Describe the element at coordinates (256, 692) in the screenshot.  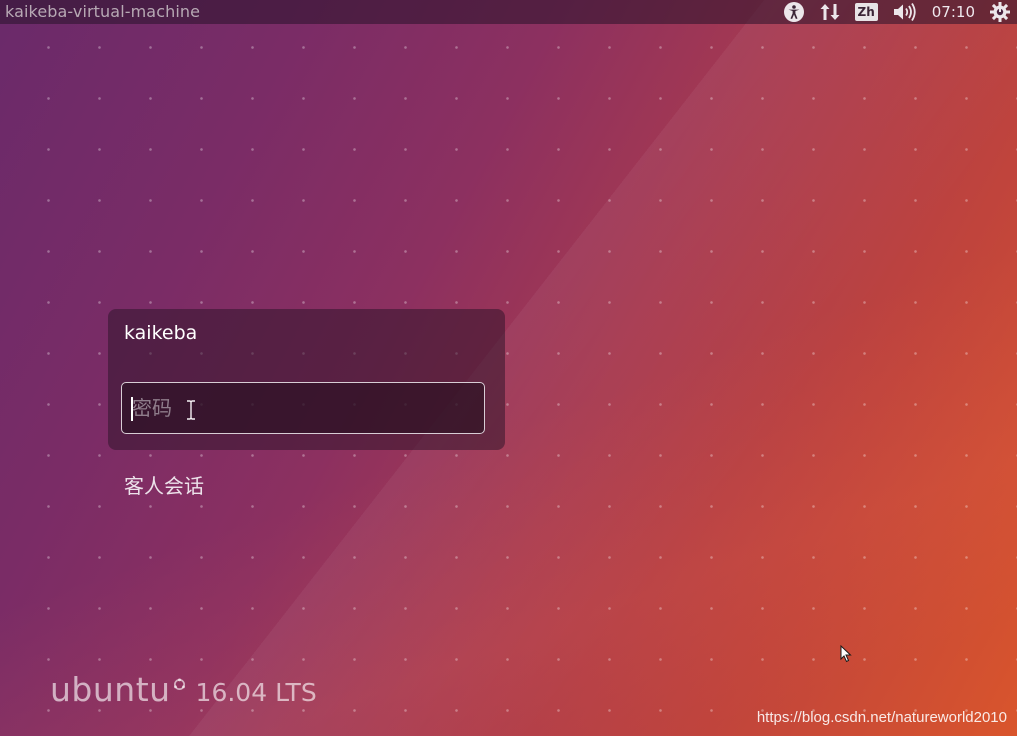
I see `ubuntu-version: 16.04 LTS` at that location.